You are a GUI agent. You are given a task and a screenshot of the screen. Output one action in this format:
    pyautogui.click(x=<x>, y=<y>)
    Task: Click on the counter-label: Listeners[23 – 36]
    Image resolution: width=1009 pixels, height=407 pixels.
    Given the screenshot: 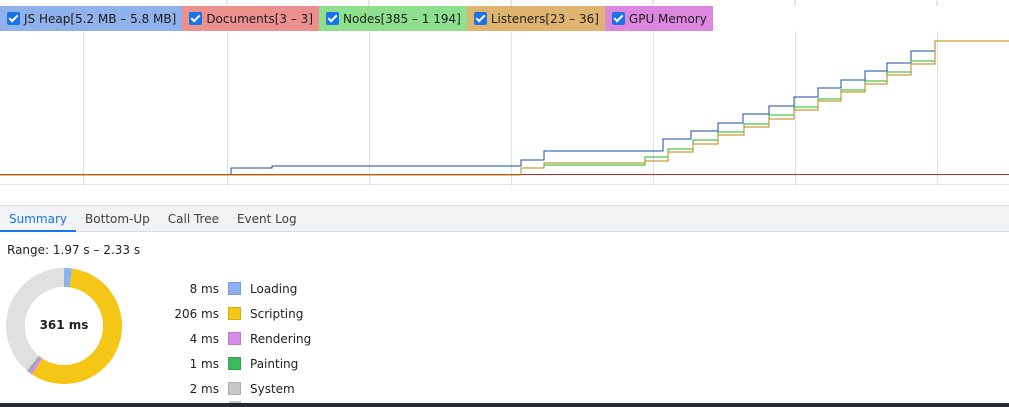 What is the action you would take?
    pyautogui.click(x=544, y=18)
    